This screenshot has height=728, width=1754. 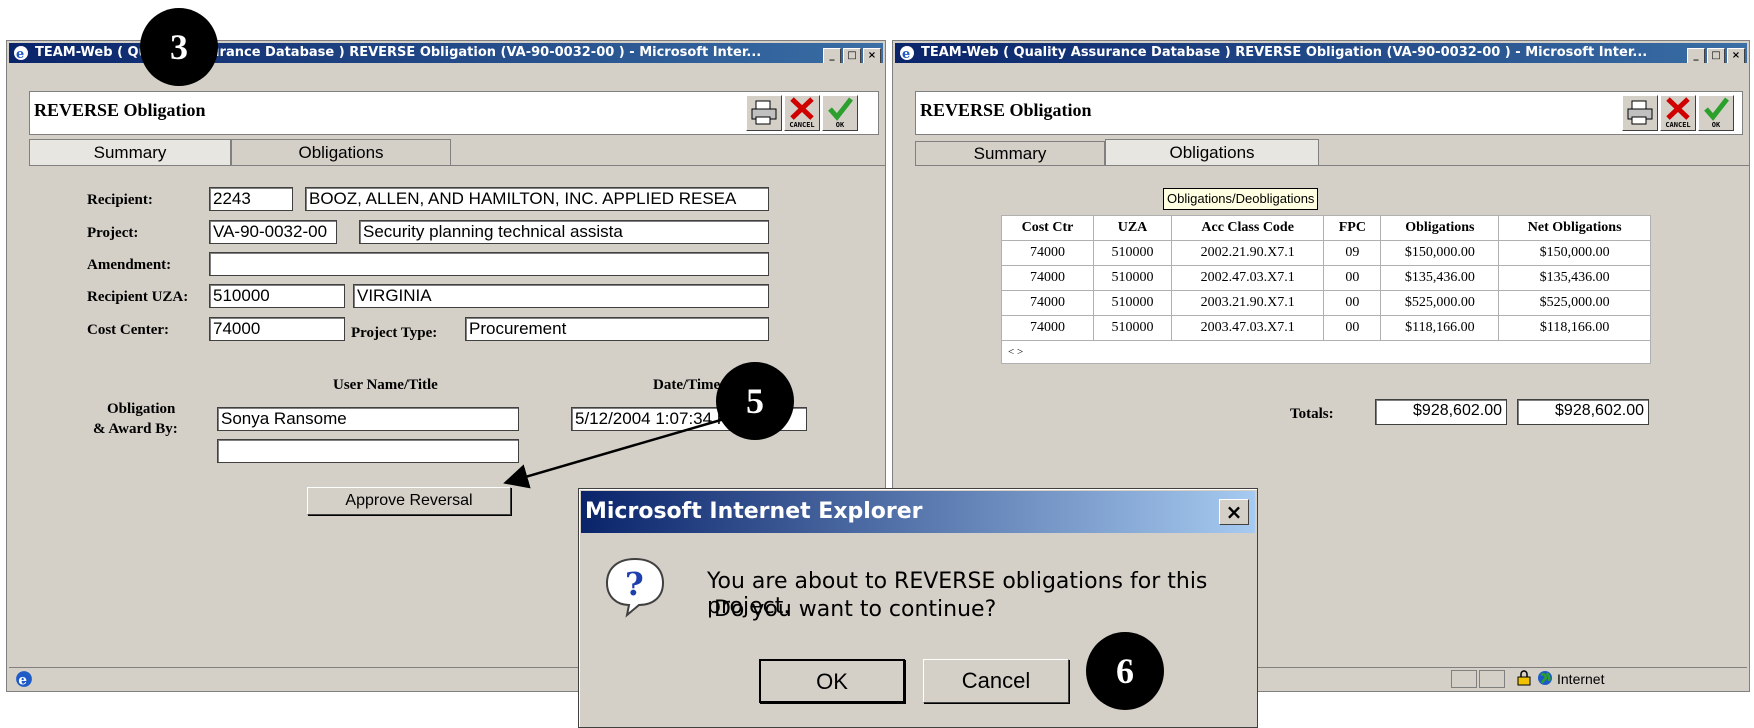 I want to click on pager-row: < >, so click(x=1326, y=352).